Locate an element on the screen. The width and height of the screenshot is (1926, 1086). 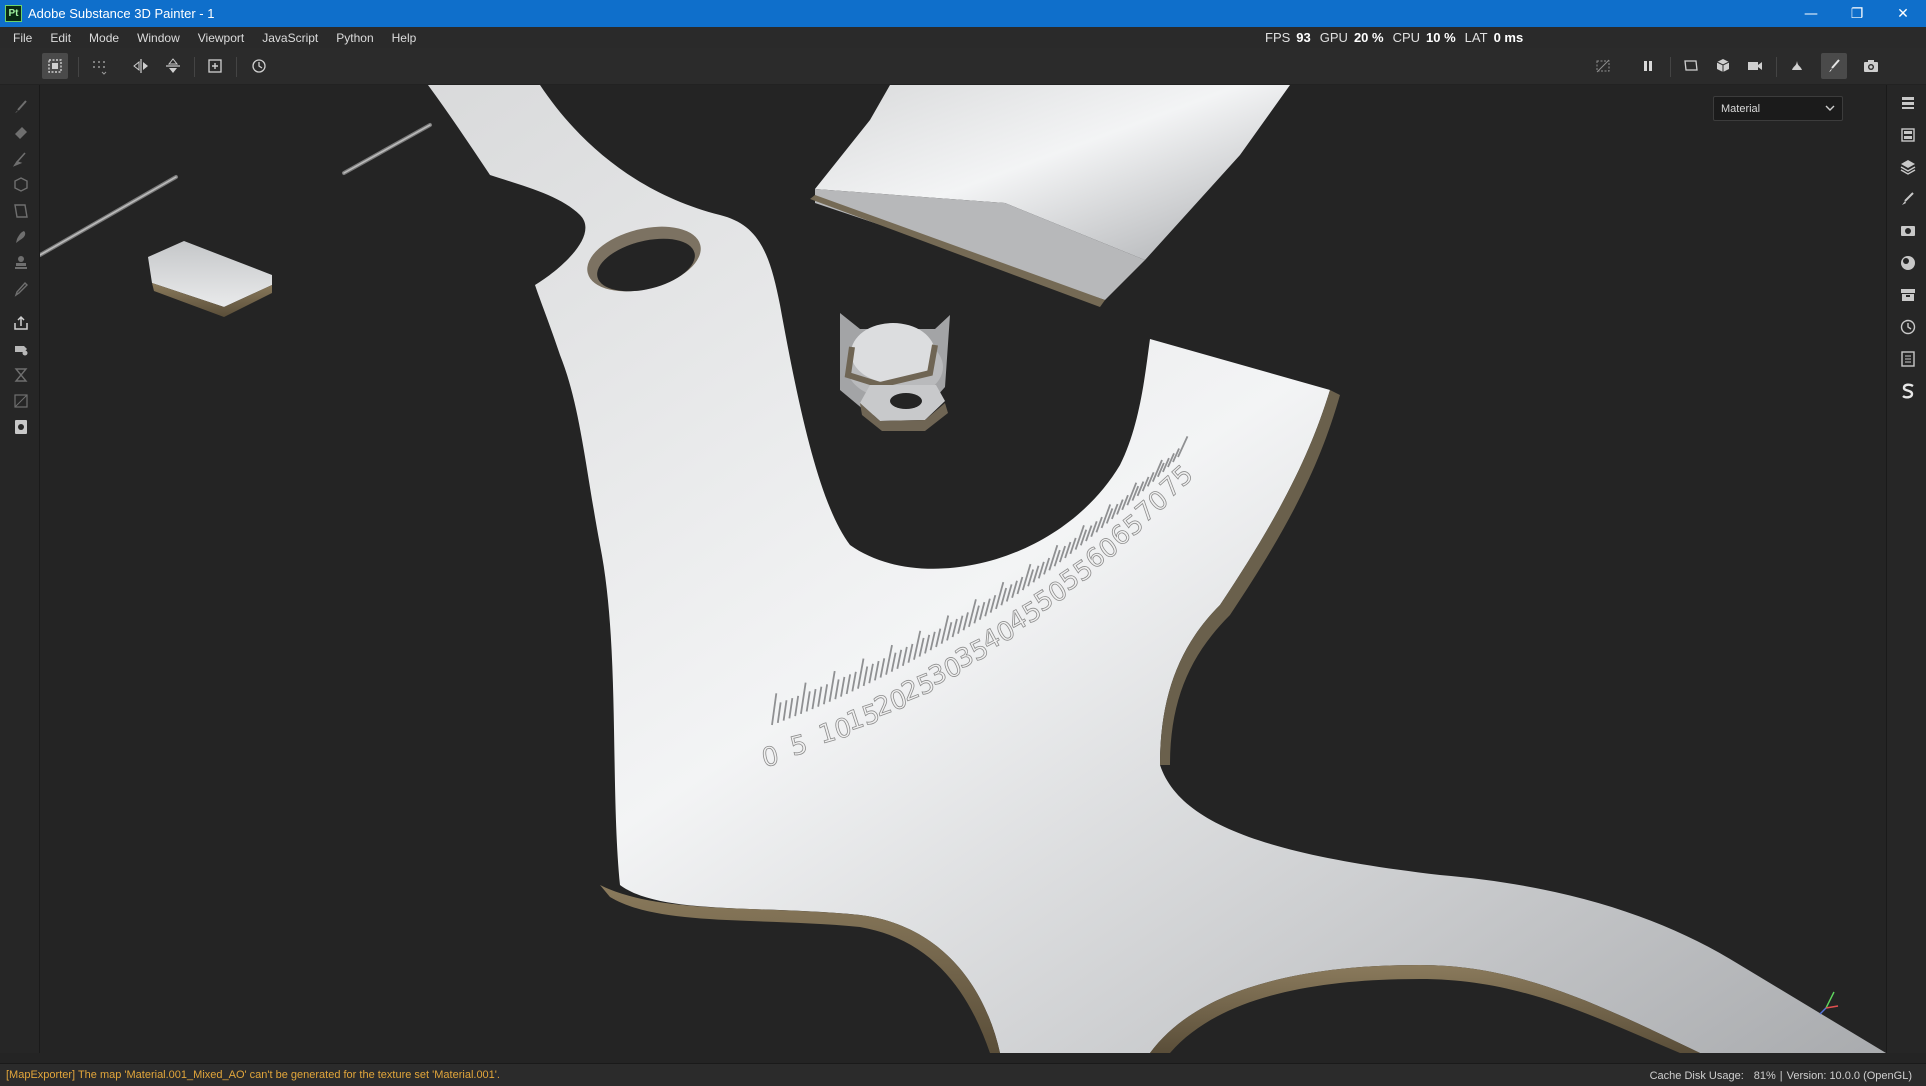
color-picker-icon is located at coordinates (21, 289).